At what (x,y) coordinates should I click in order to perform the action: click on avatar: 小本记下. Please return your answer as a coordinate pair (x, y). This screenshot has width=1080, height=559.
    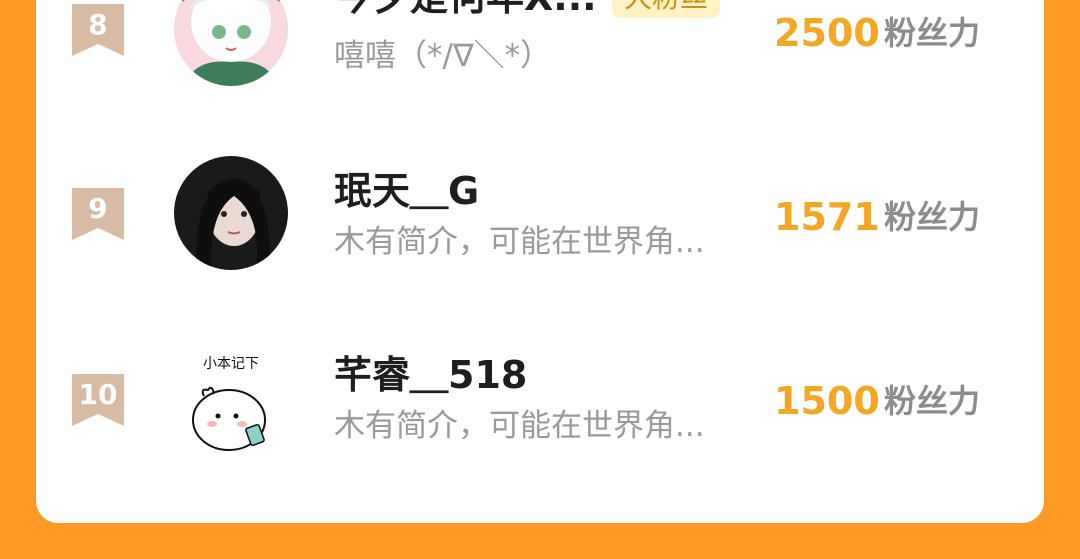
    Looking at the image, I should click on (231, 401).